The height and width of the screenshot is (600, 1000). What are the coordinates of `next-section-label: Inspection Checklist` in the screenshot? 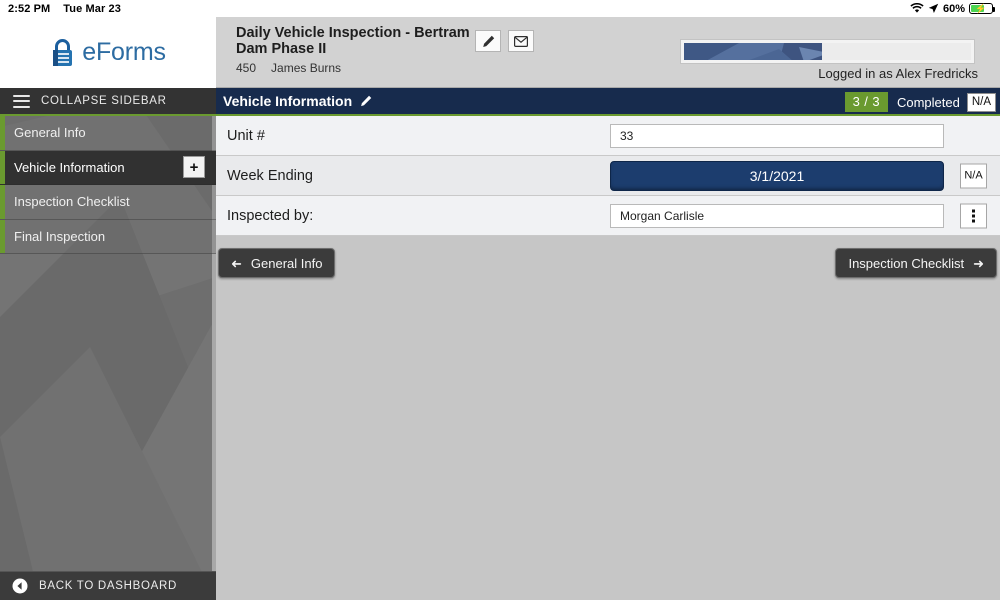 It's located at (906, 263).